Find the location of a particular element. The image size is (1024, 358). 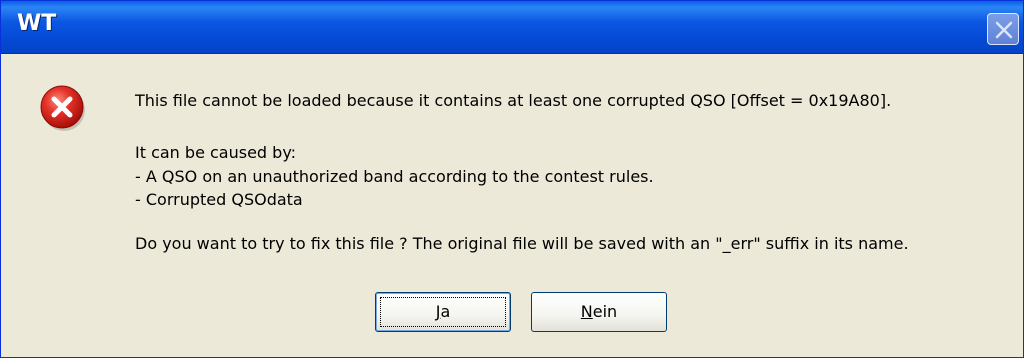

yes-button: Ja is located at coordinates (443, 312).